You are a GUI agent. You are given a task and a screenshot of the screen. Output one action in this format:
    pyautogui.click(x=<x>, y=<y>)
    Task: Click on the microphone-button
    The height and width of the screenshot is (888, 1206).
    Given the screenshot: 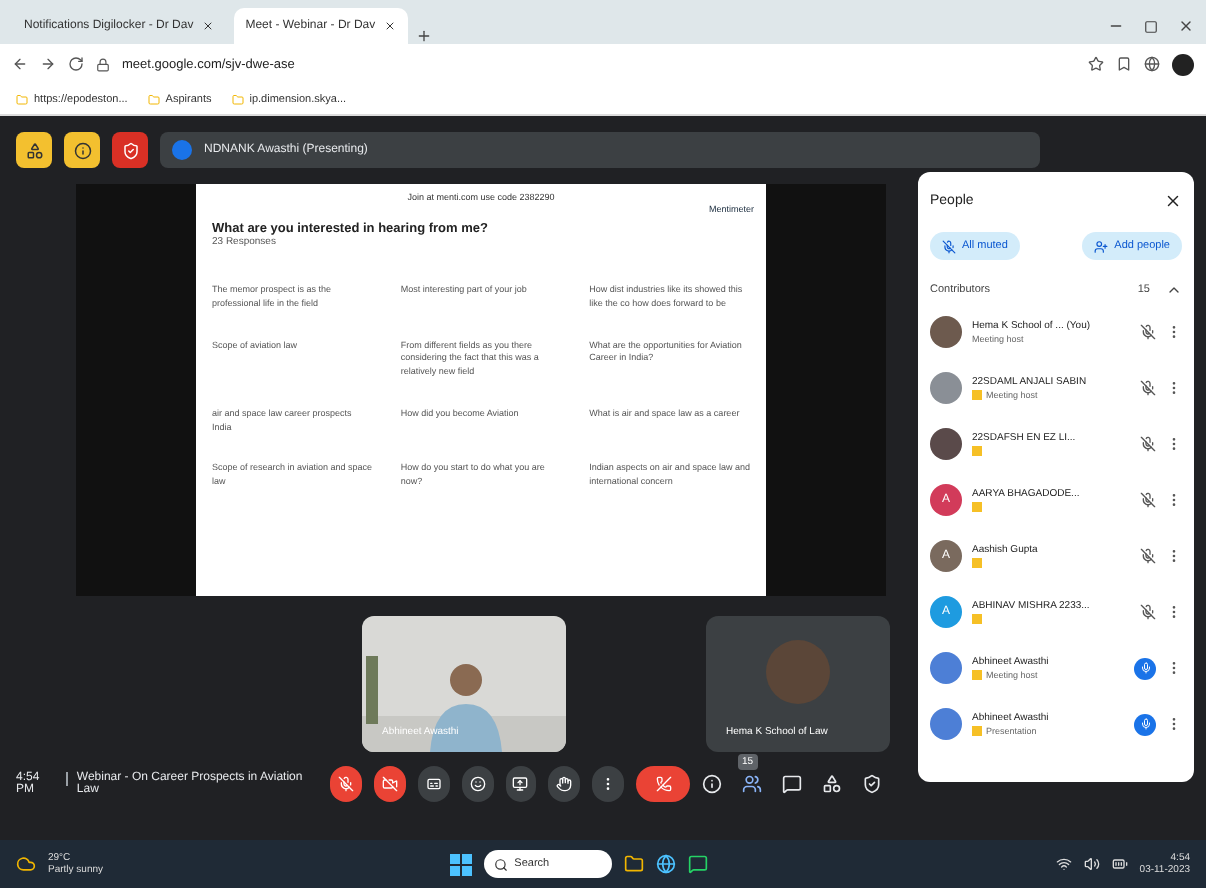 What is the action you would take?
    pyautogui.click(x=345, y=784)
    